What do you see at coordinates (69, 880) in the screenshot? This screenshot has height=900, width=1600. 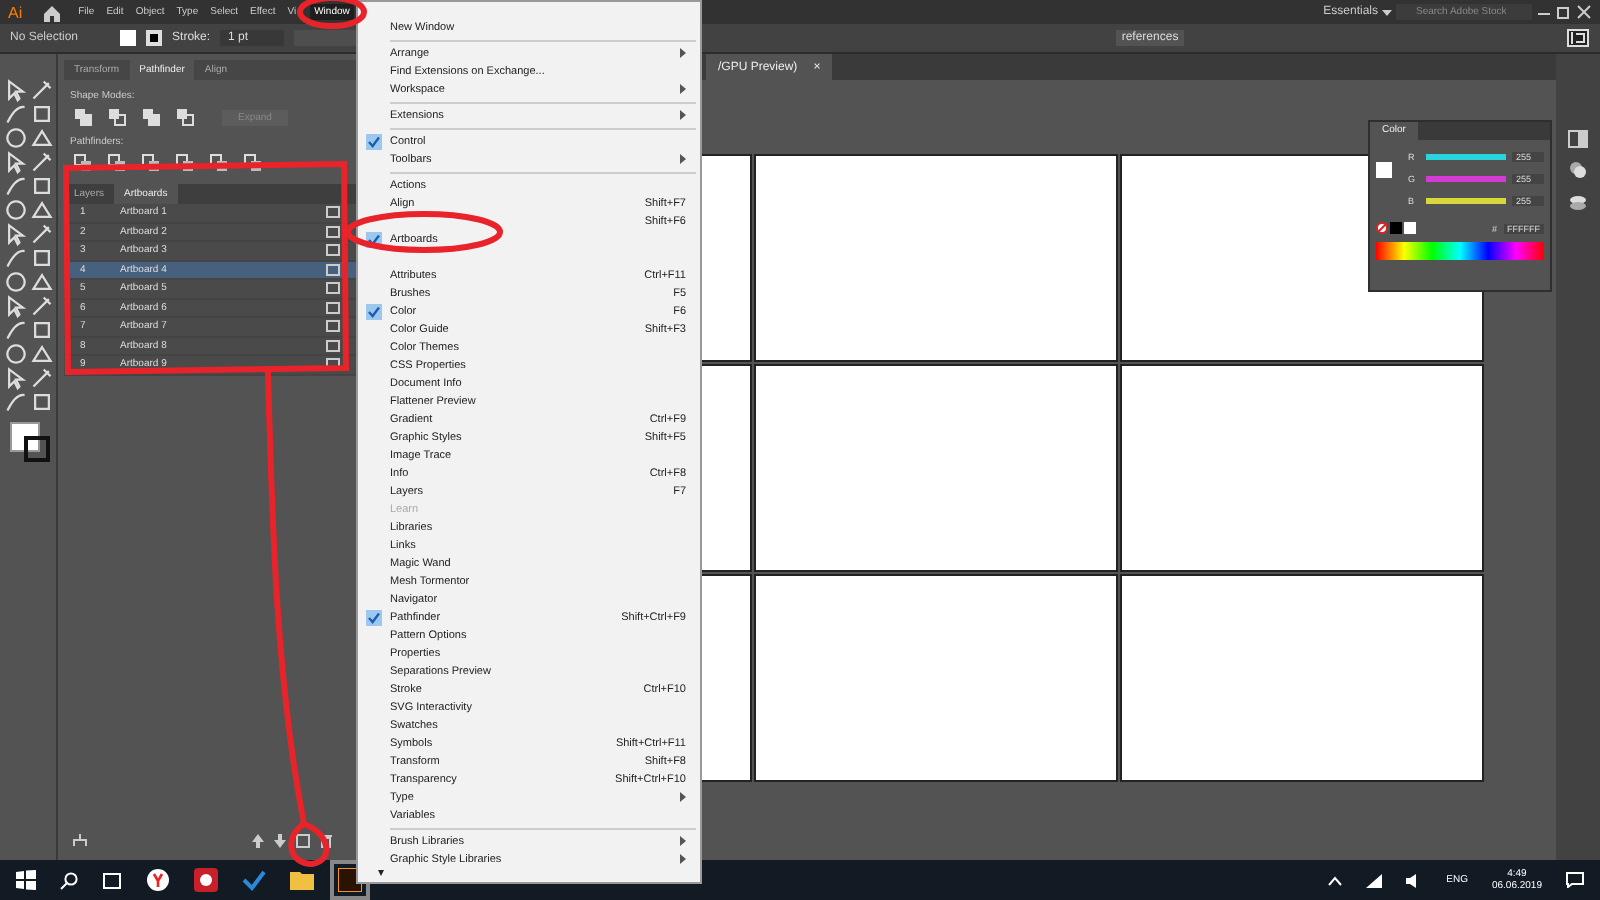 I see `search-icon` at bounding box center [69, 880].